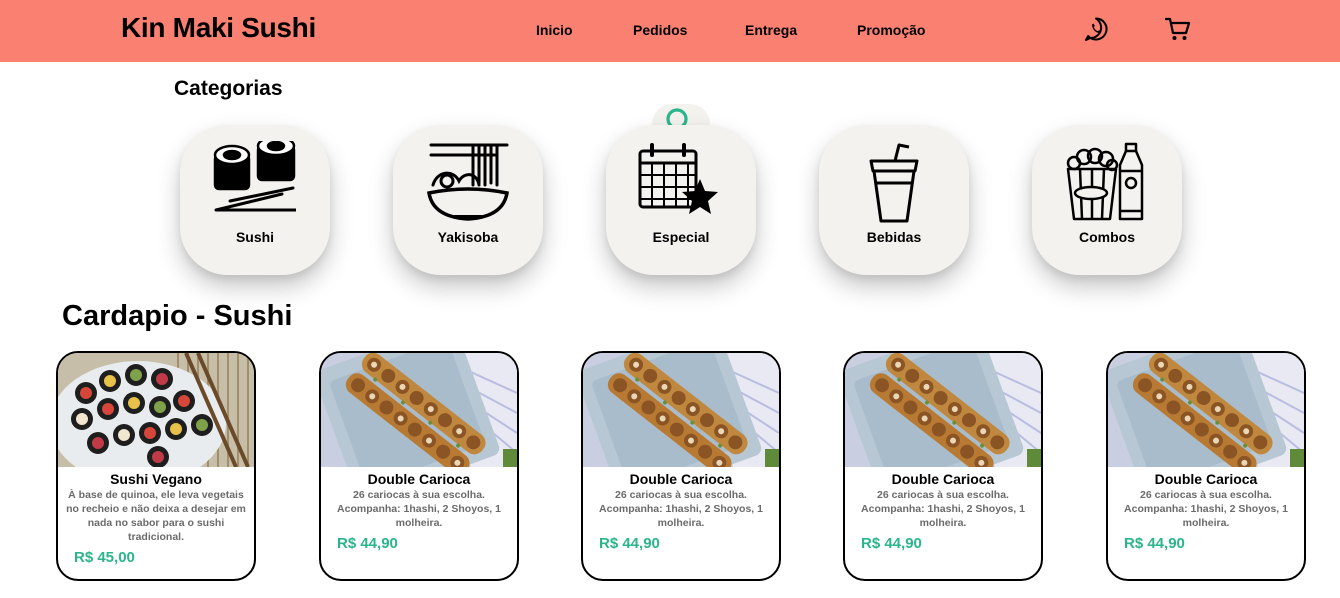  I want to click on category-label-combos: Combos, so click(1107, 237).